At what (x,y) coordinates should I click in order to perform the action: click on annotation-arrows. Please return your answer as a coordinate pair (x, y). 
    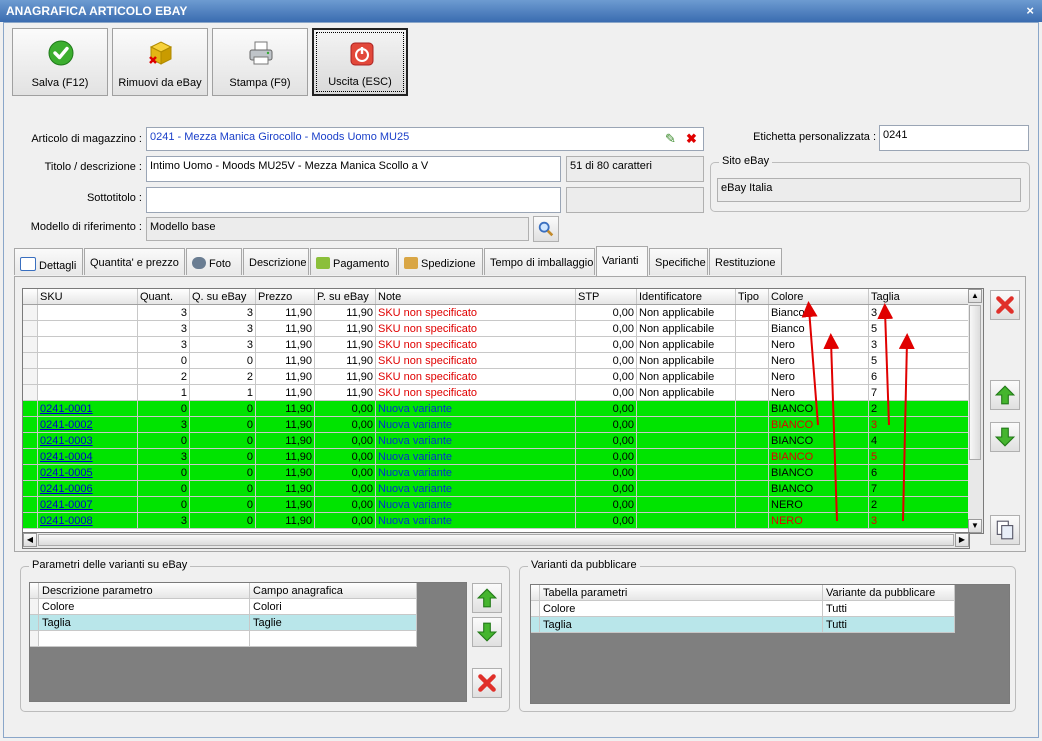
    Looking at the image, I should click on (858, 411).